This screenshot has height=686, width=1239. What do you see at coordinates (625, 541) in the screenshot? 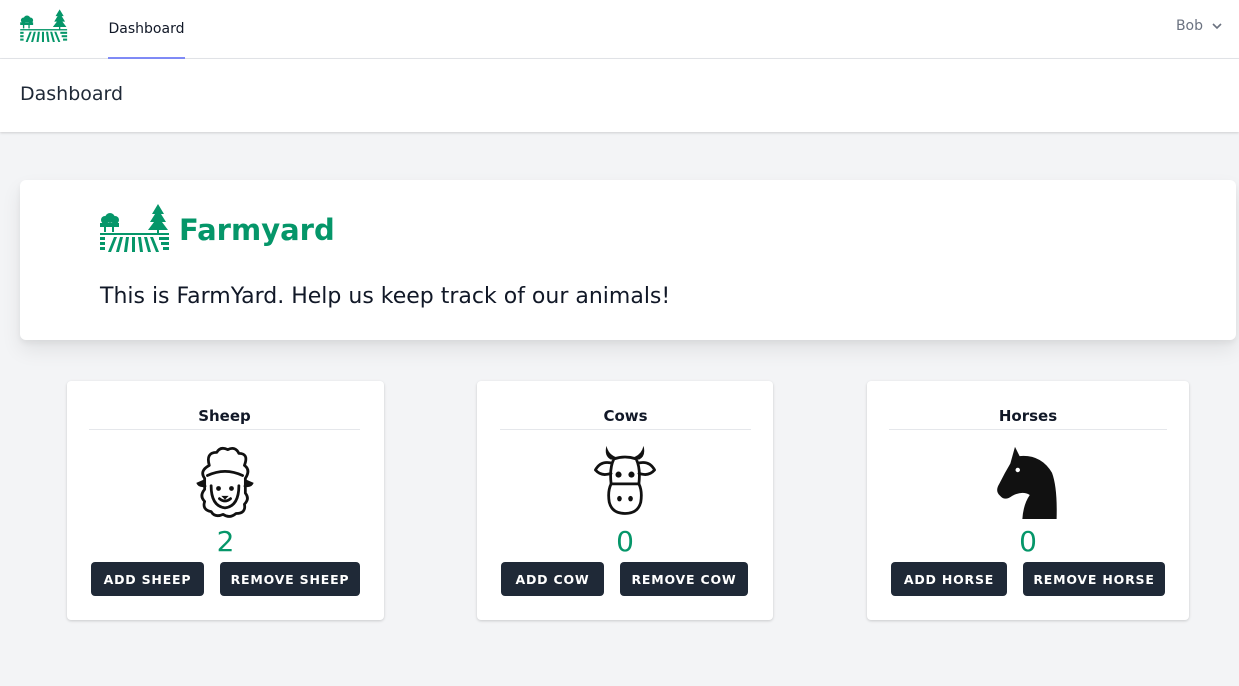
I see `cows-count: 0` at bounding box center [625, 541].